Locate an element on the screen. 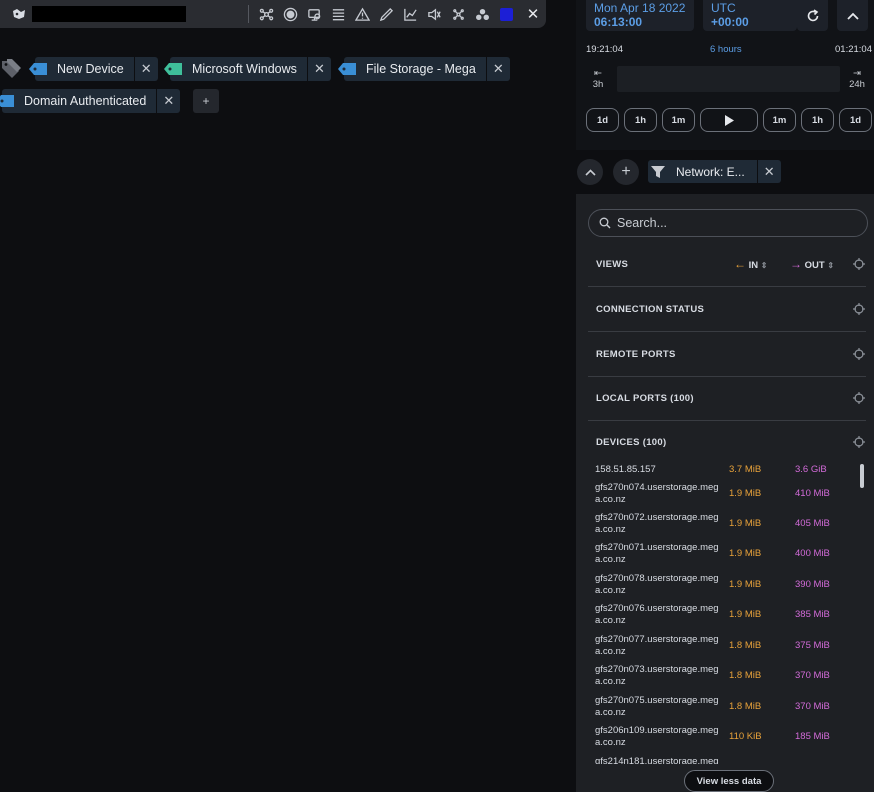 The width and height of the screenshot is (874, 792). app-logo-icon is located at coordinates (19, 14).